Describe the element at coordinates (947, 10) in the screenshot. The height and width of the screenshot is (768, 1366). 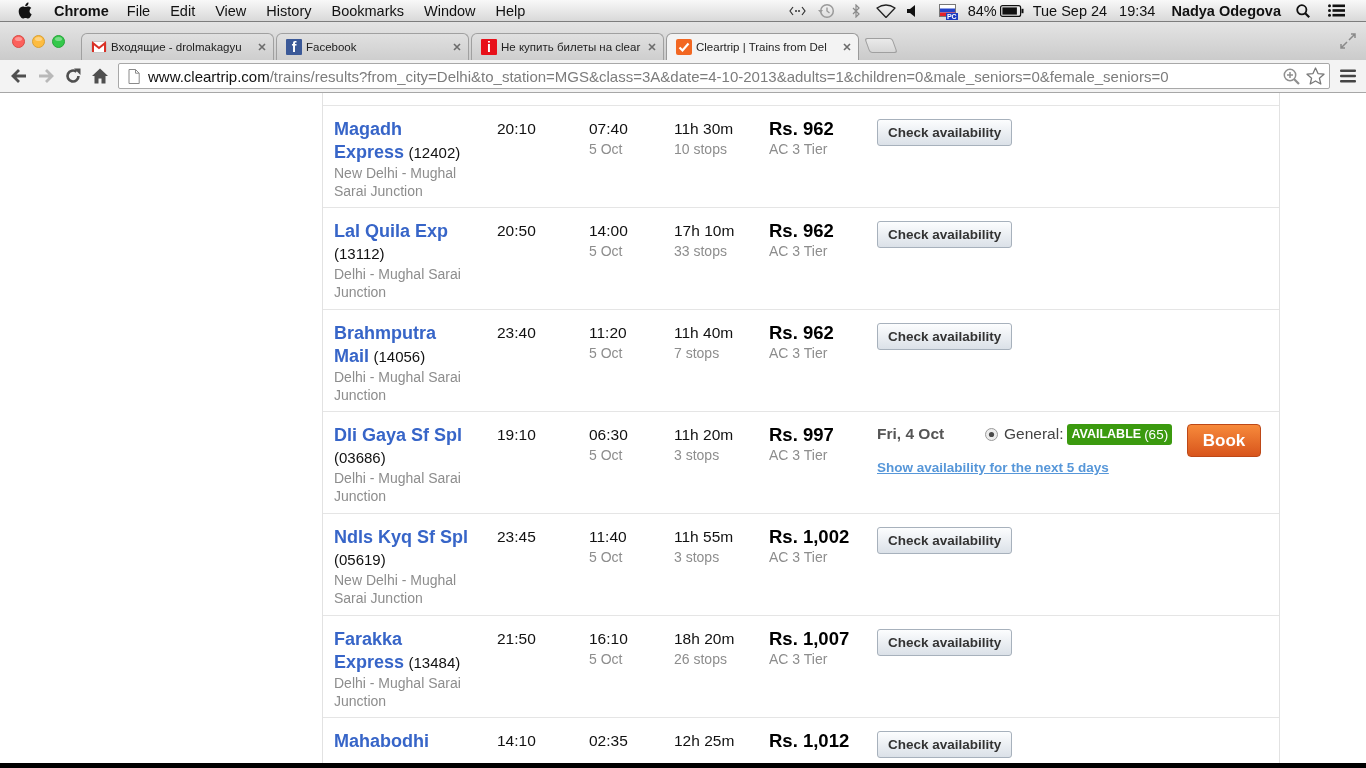
I see `flag-icon` at that location.